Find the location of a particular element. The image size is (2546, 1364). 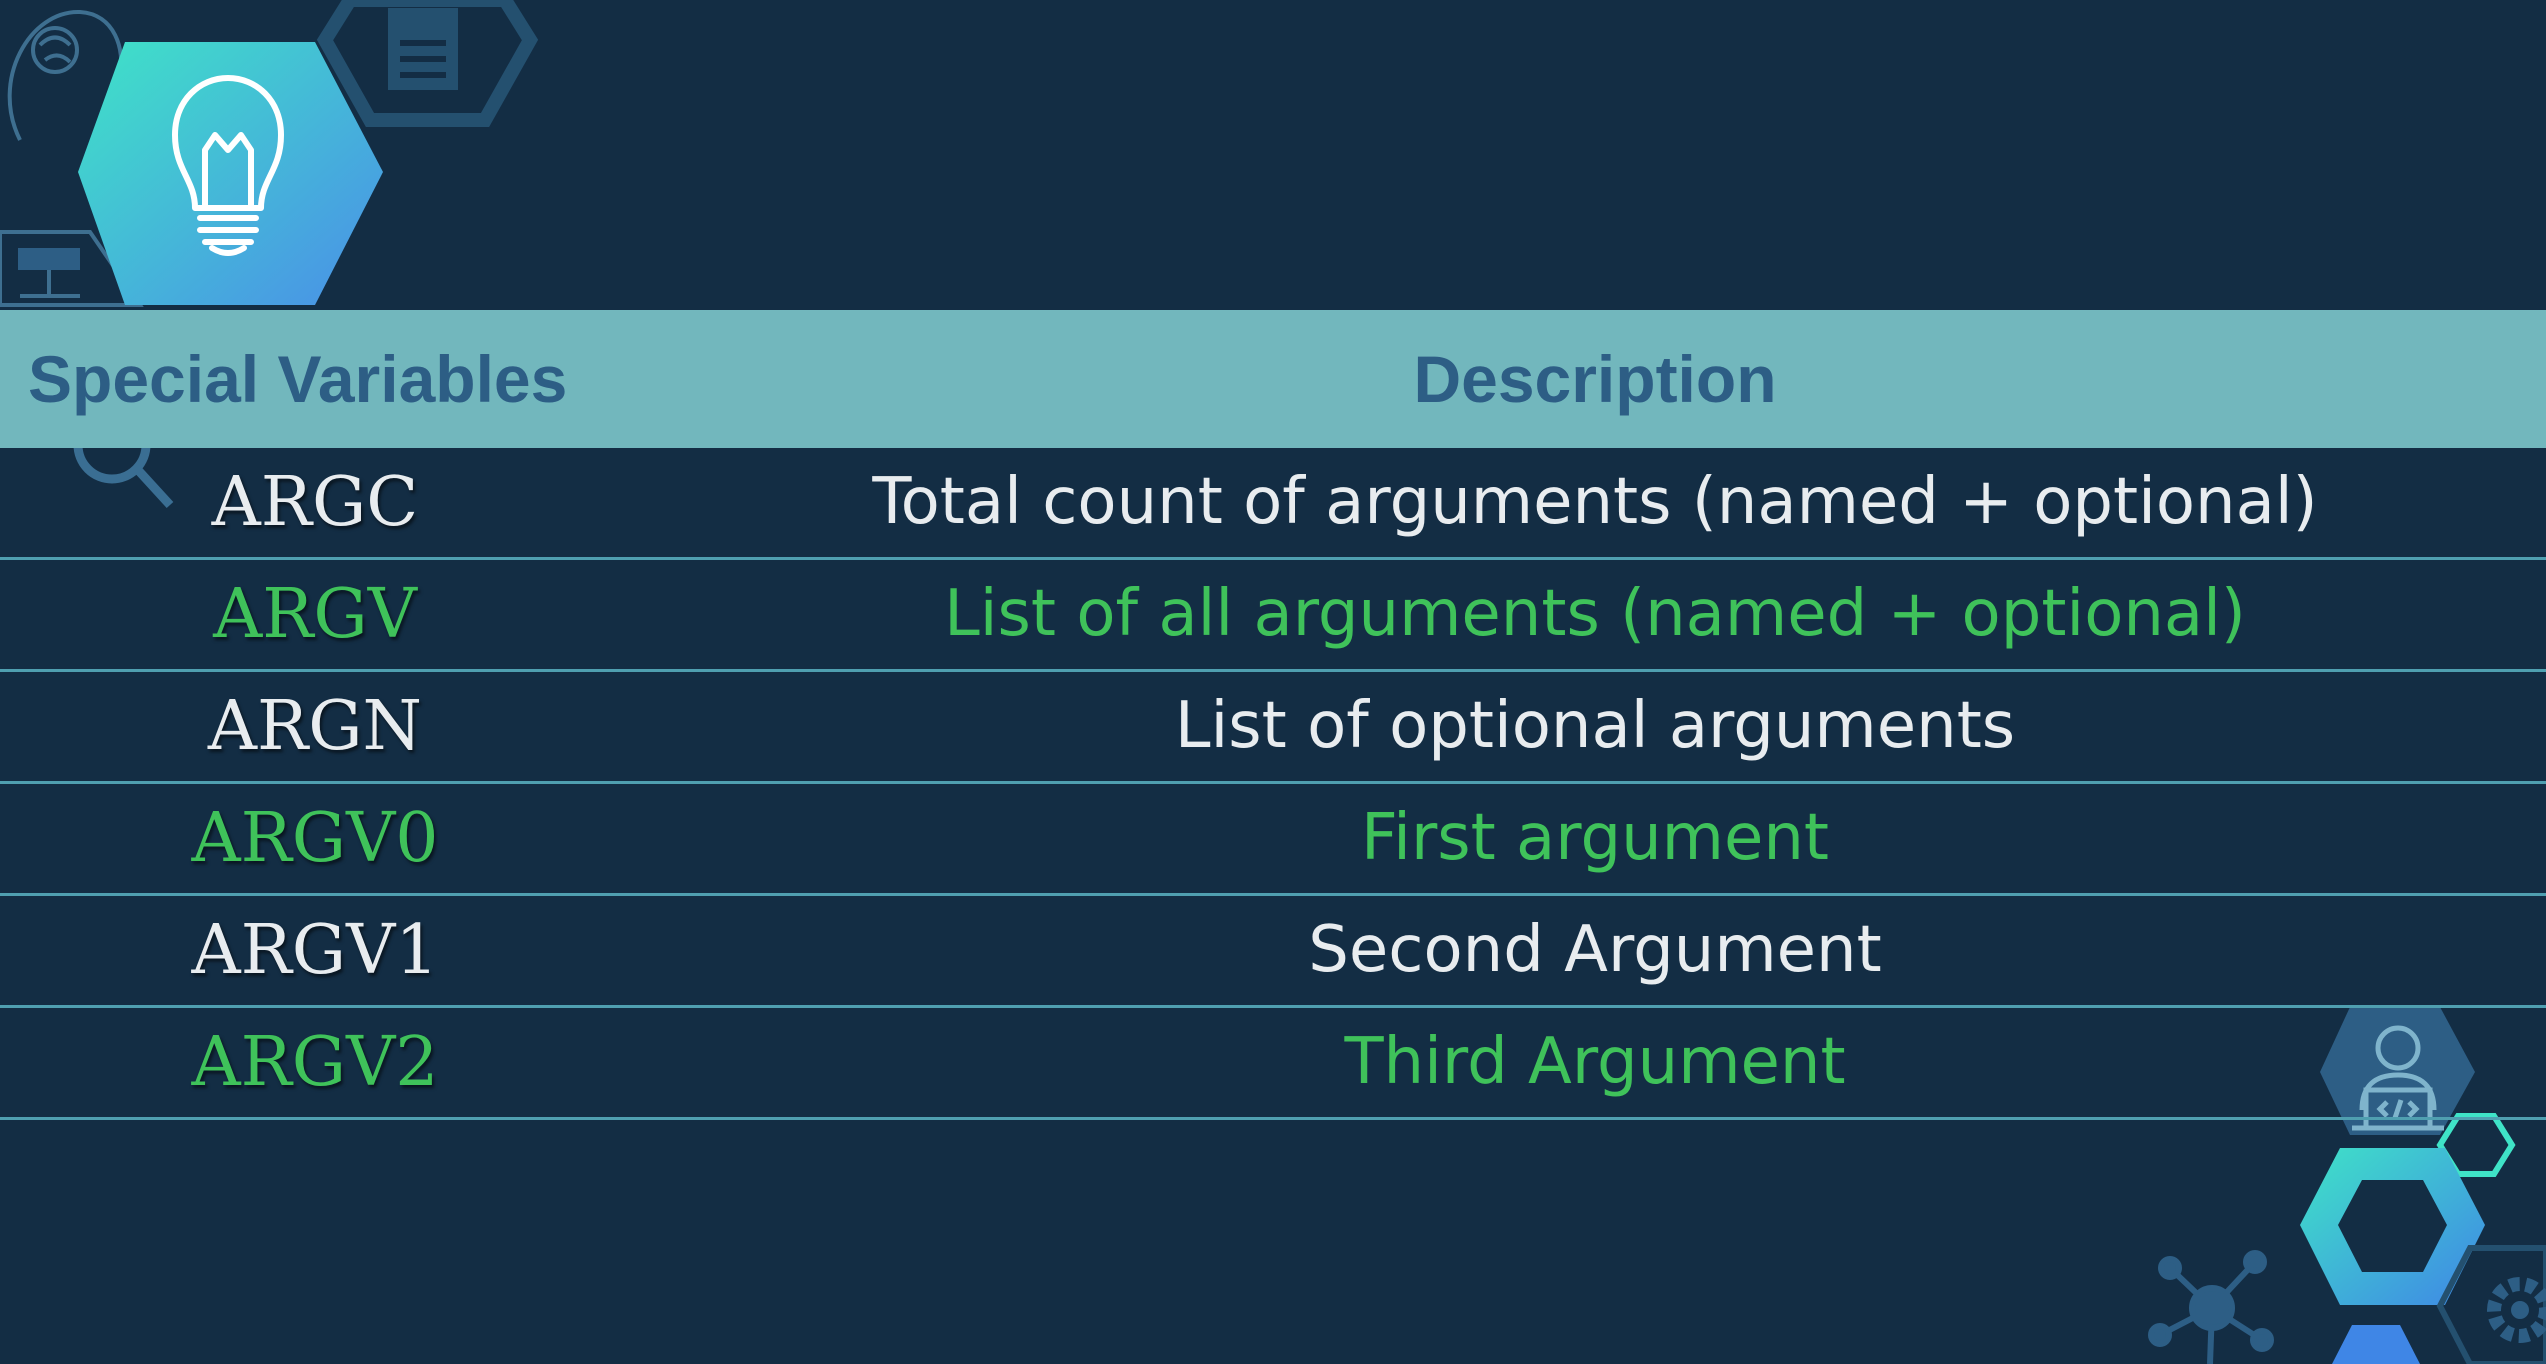

table-row: ARGV2 Third Argument is located at coordinates (1273, 1064).